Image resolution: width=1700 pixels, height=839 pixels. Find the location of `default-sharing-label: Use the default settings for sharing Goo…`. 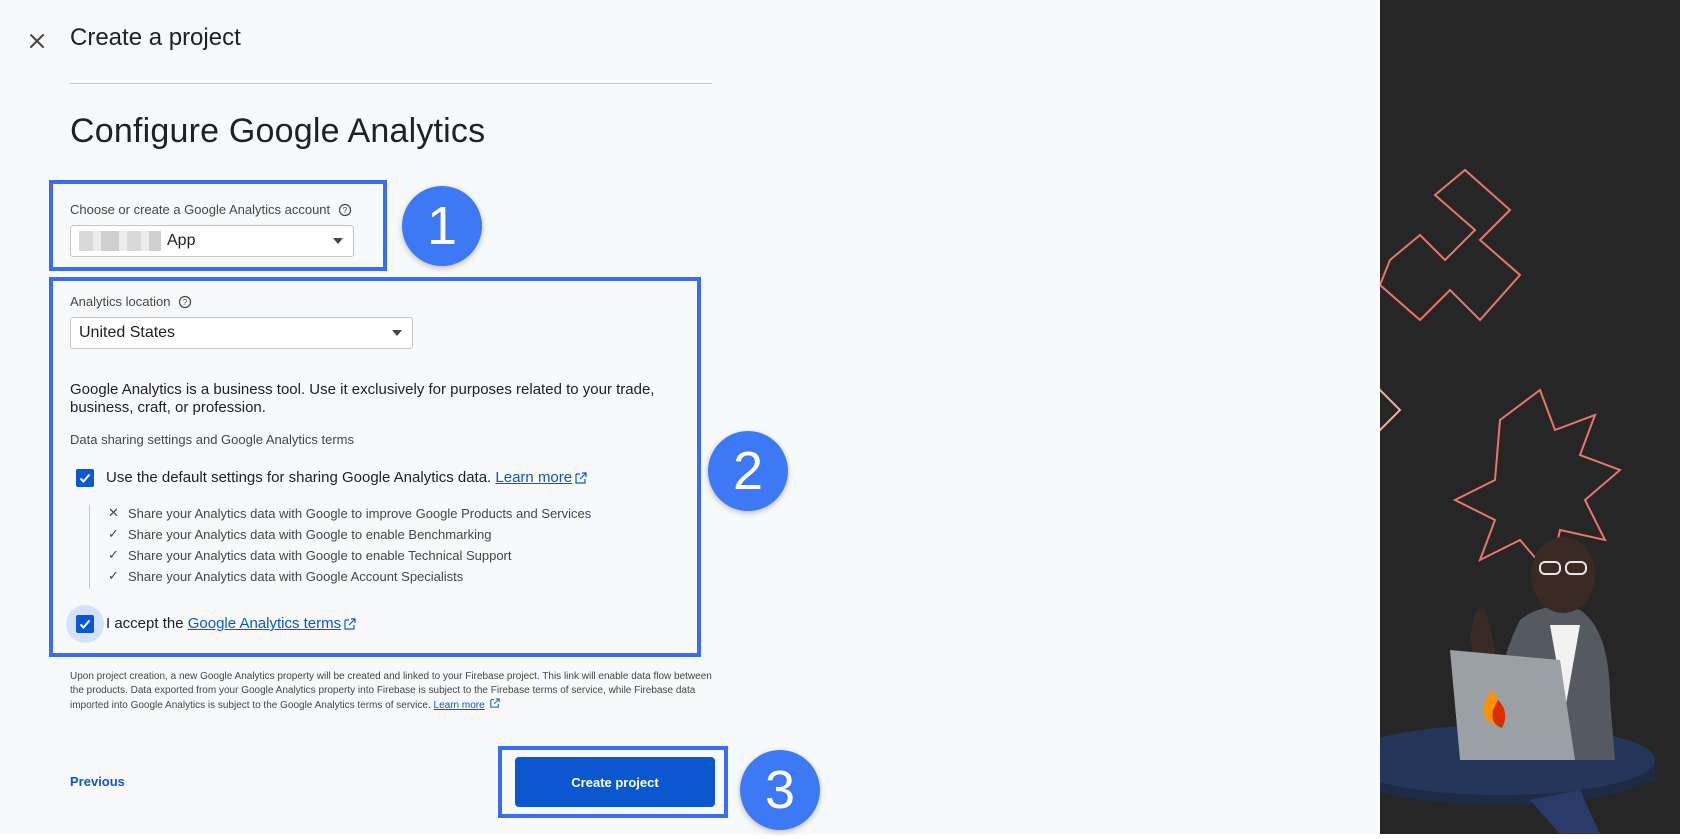

default-sharing-label: Use the default settings for sharing Goo… is located at coordinates (346, 477).